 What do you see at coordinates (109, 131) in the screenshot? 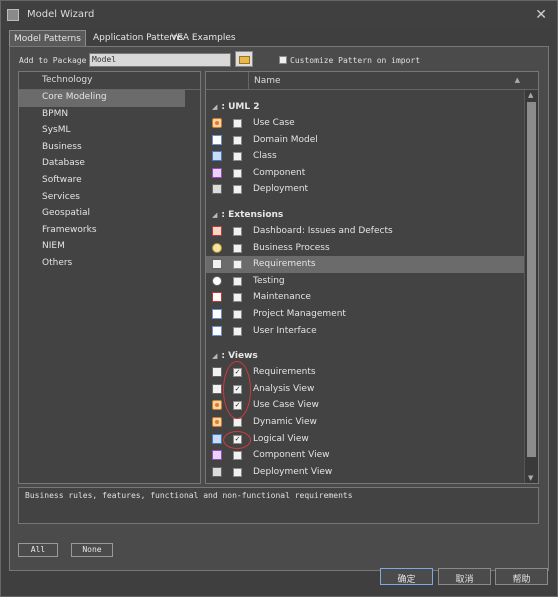
I see `technology-item-sysml: SysML` at bounding box center [109, 131].